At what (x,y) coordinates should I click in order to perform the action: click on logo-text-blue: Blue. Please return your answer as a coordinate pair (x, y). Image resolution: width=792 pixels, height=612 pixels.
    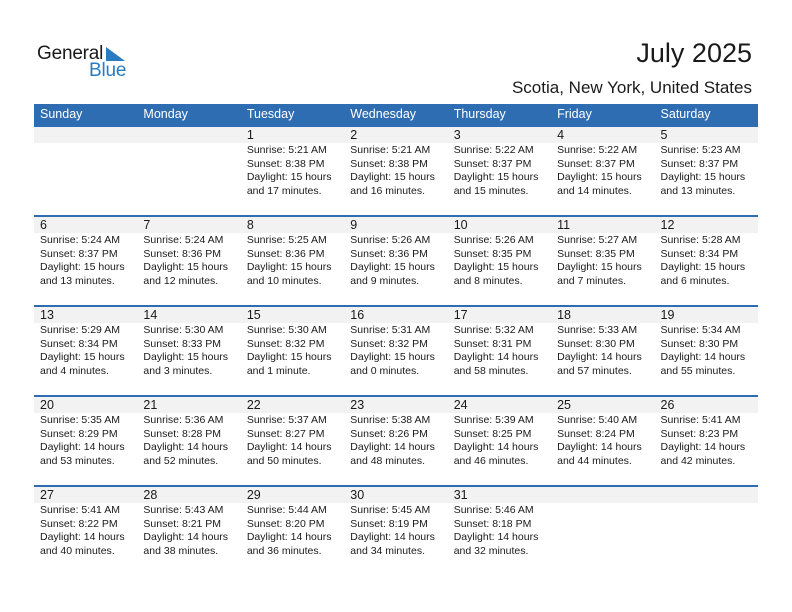
    Looking at the image, I should click on (108, 70).